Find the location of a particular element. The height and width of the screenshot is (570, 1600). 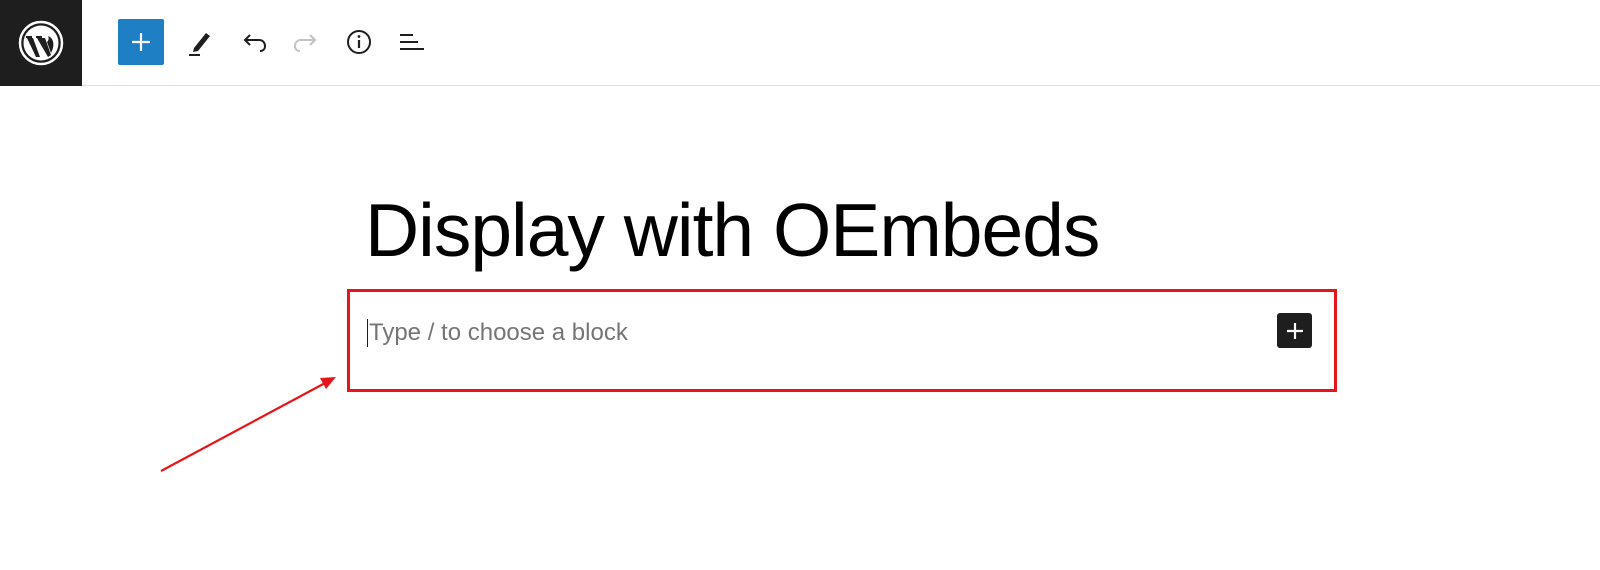

wordpress-logo-button is located at coordinates (41, 43).